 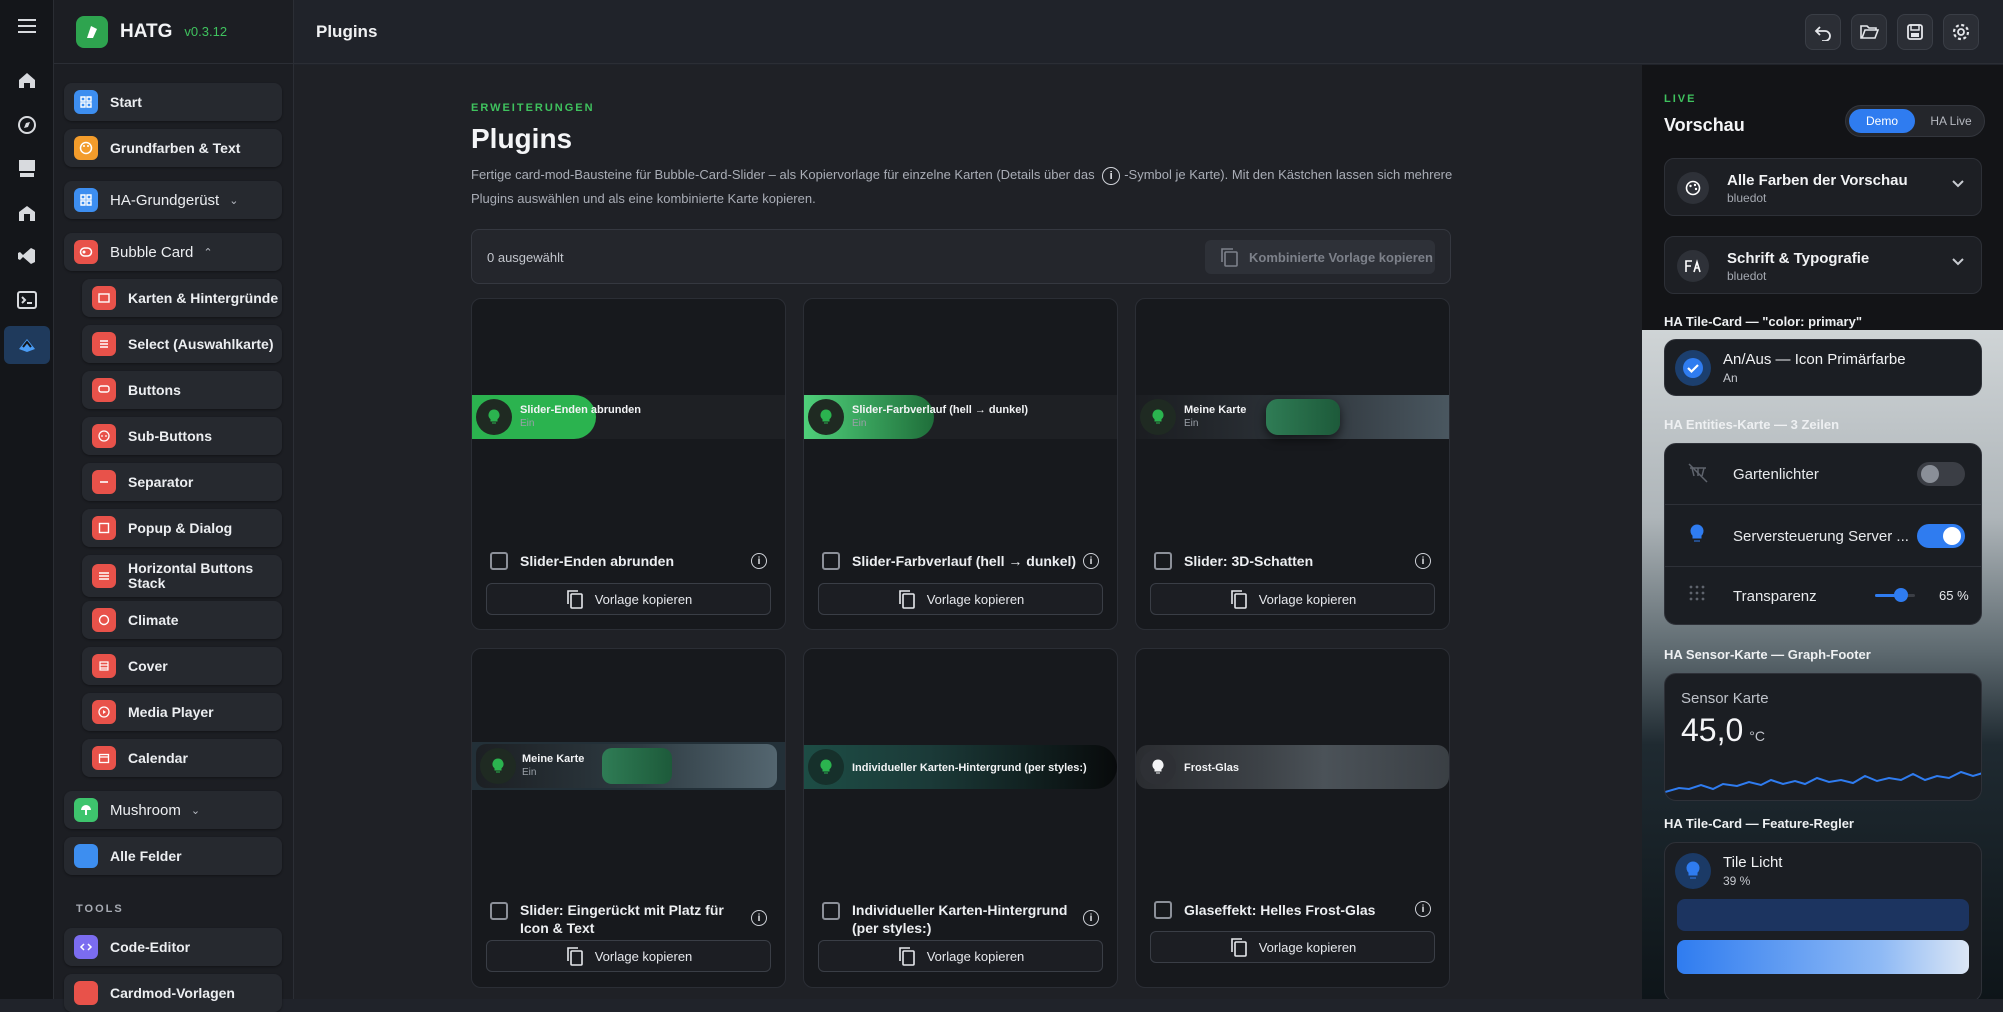 I want to click on transparency-slider, so click(x=1895, y=595).